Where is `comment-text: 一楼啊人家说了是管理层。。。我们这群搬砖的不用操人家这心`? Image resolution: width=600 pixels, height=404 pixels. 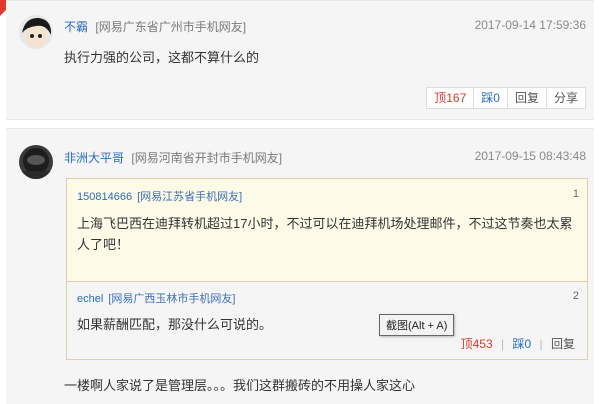 comment-text: 一楼啊人家说了是管理层。。。我们这群搬砖的不用操人家这心 is located at coordinates (240, 385).